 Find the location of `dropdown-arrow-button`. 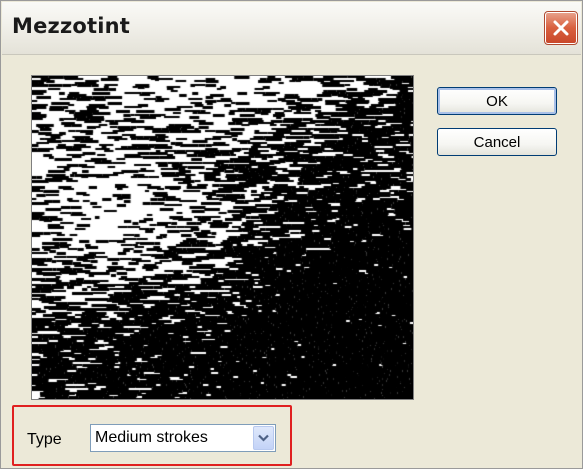

dropdown-arrow-button is located at coordinates (263, 438).